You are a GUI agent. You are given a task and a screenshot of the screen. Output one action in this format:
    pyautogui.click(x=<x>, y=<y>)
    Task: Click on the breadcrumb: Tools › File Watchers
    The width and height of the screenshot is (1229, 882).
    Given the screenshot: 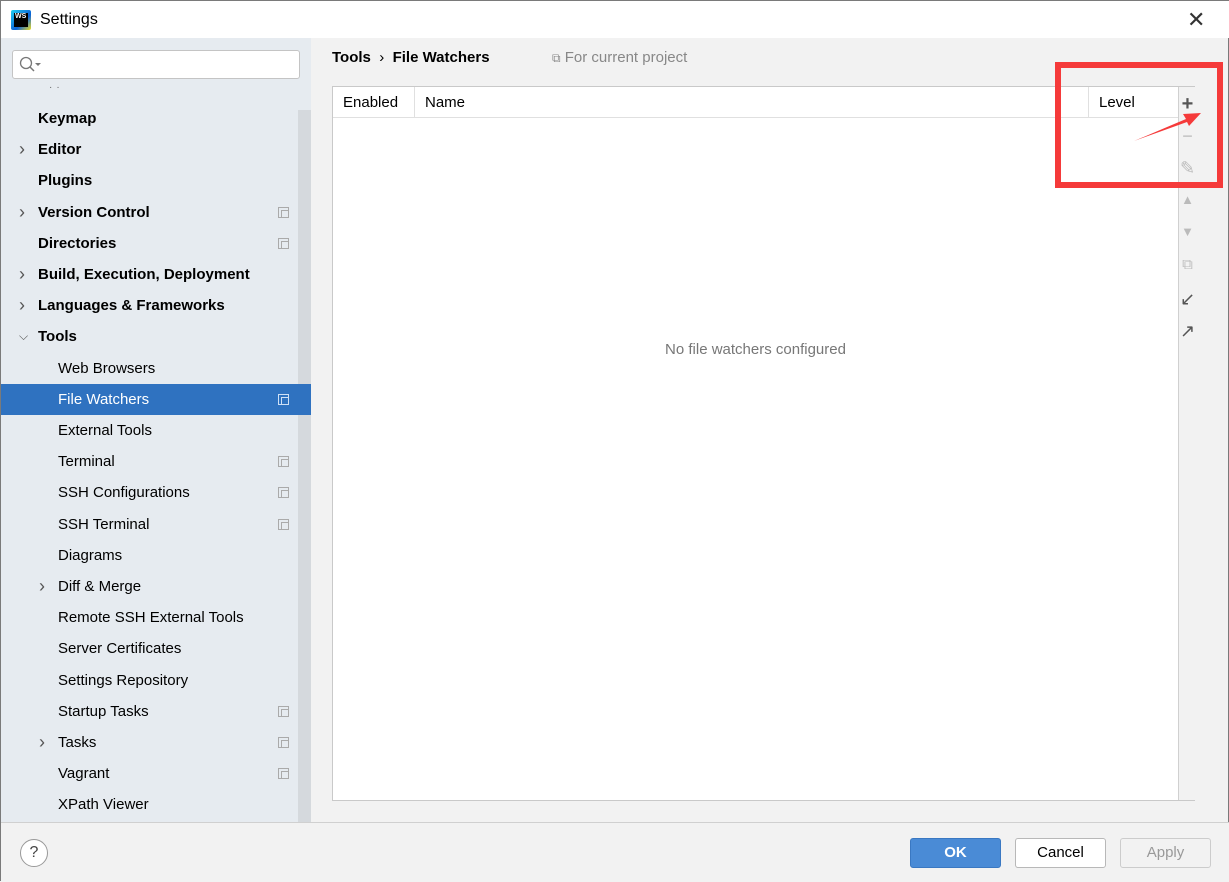 What is the action you would take?
    pyautogui.click(x=411, y=57)
    